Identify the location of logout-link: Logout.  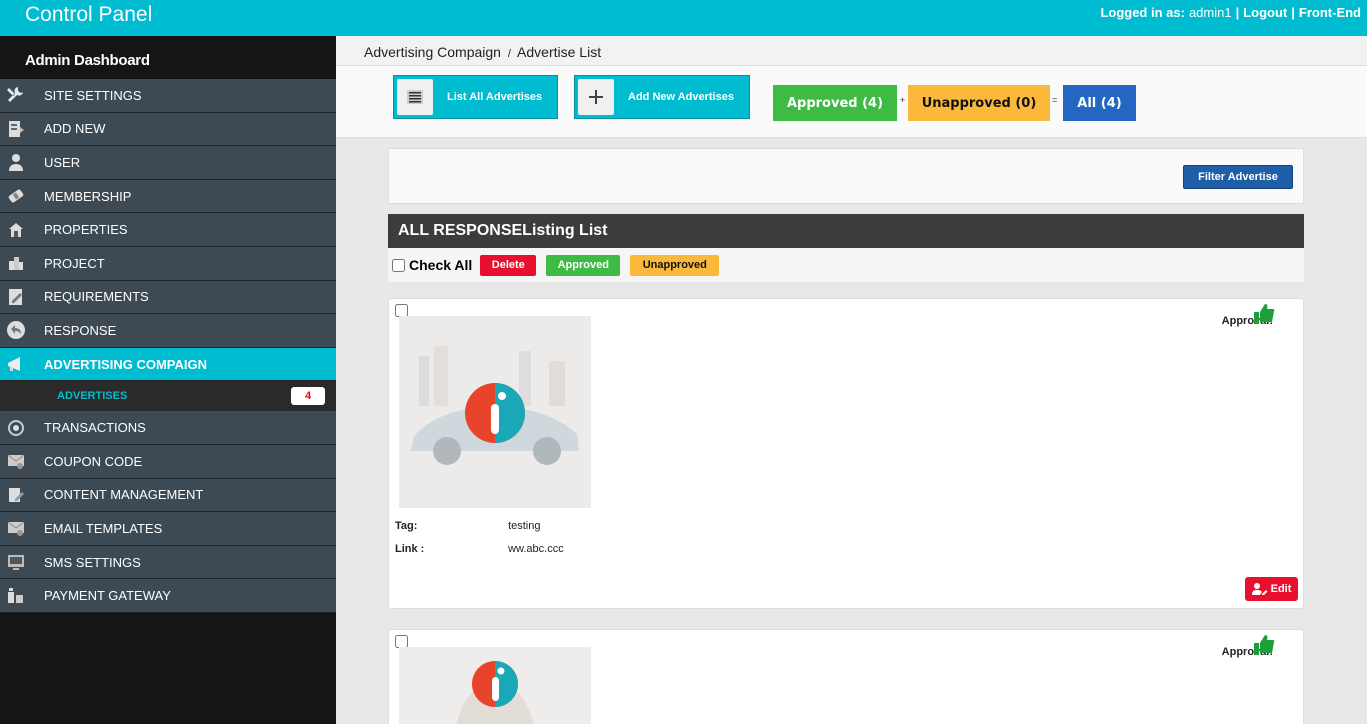
(1265, 12).